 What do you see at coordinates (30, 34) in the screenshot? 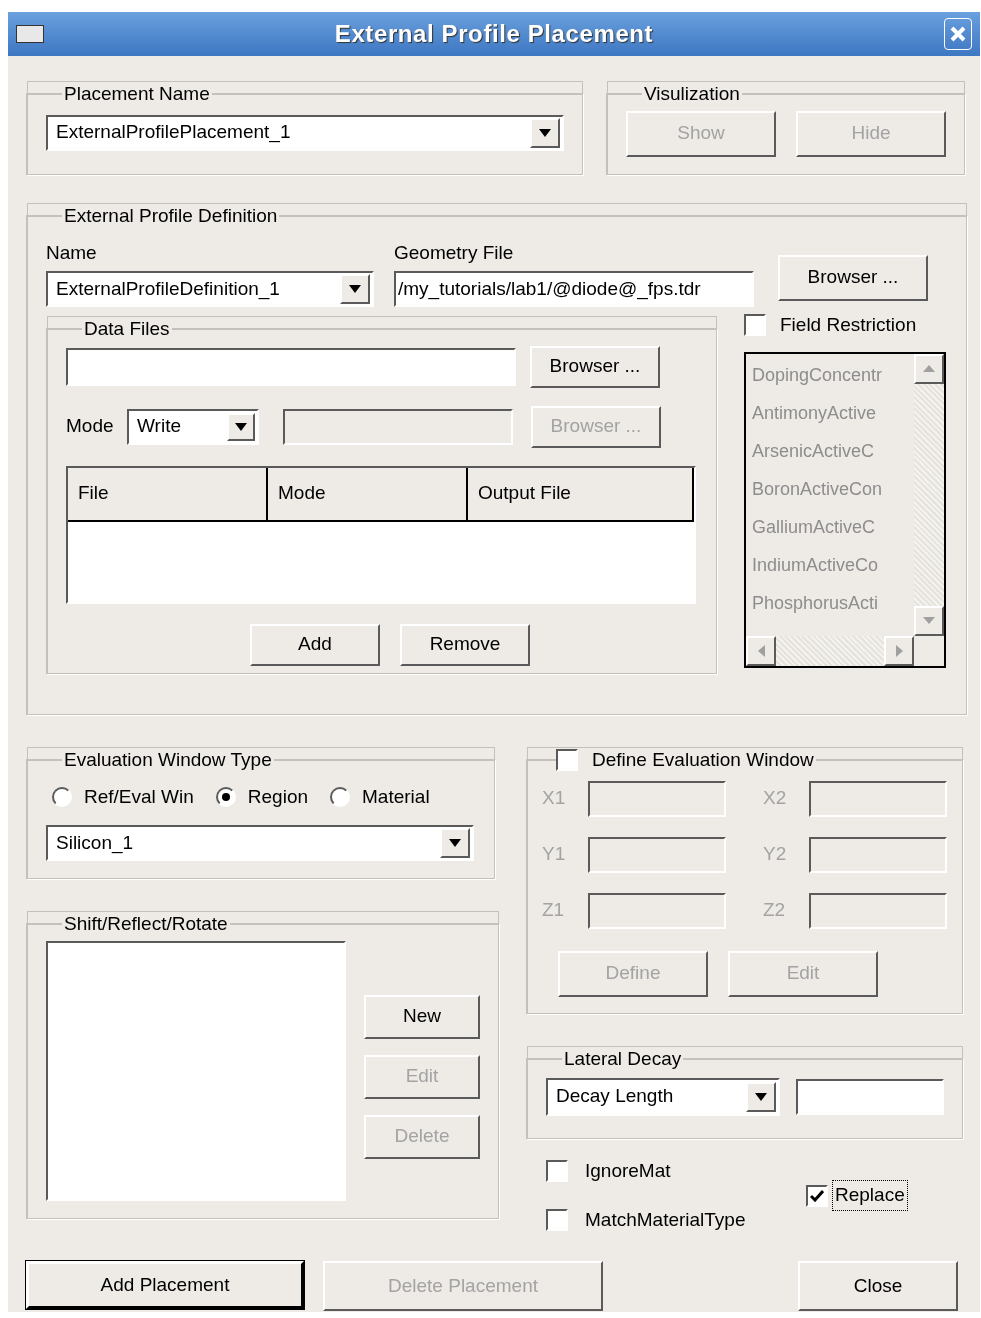
I see `window-icon` at bounding box center [30, 34].